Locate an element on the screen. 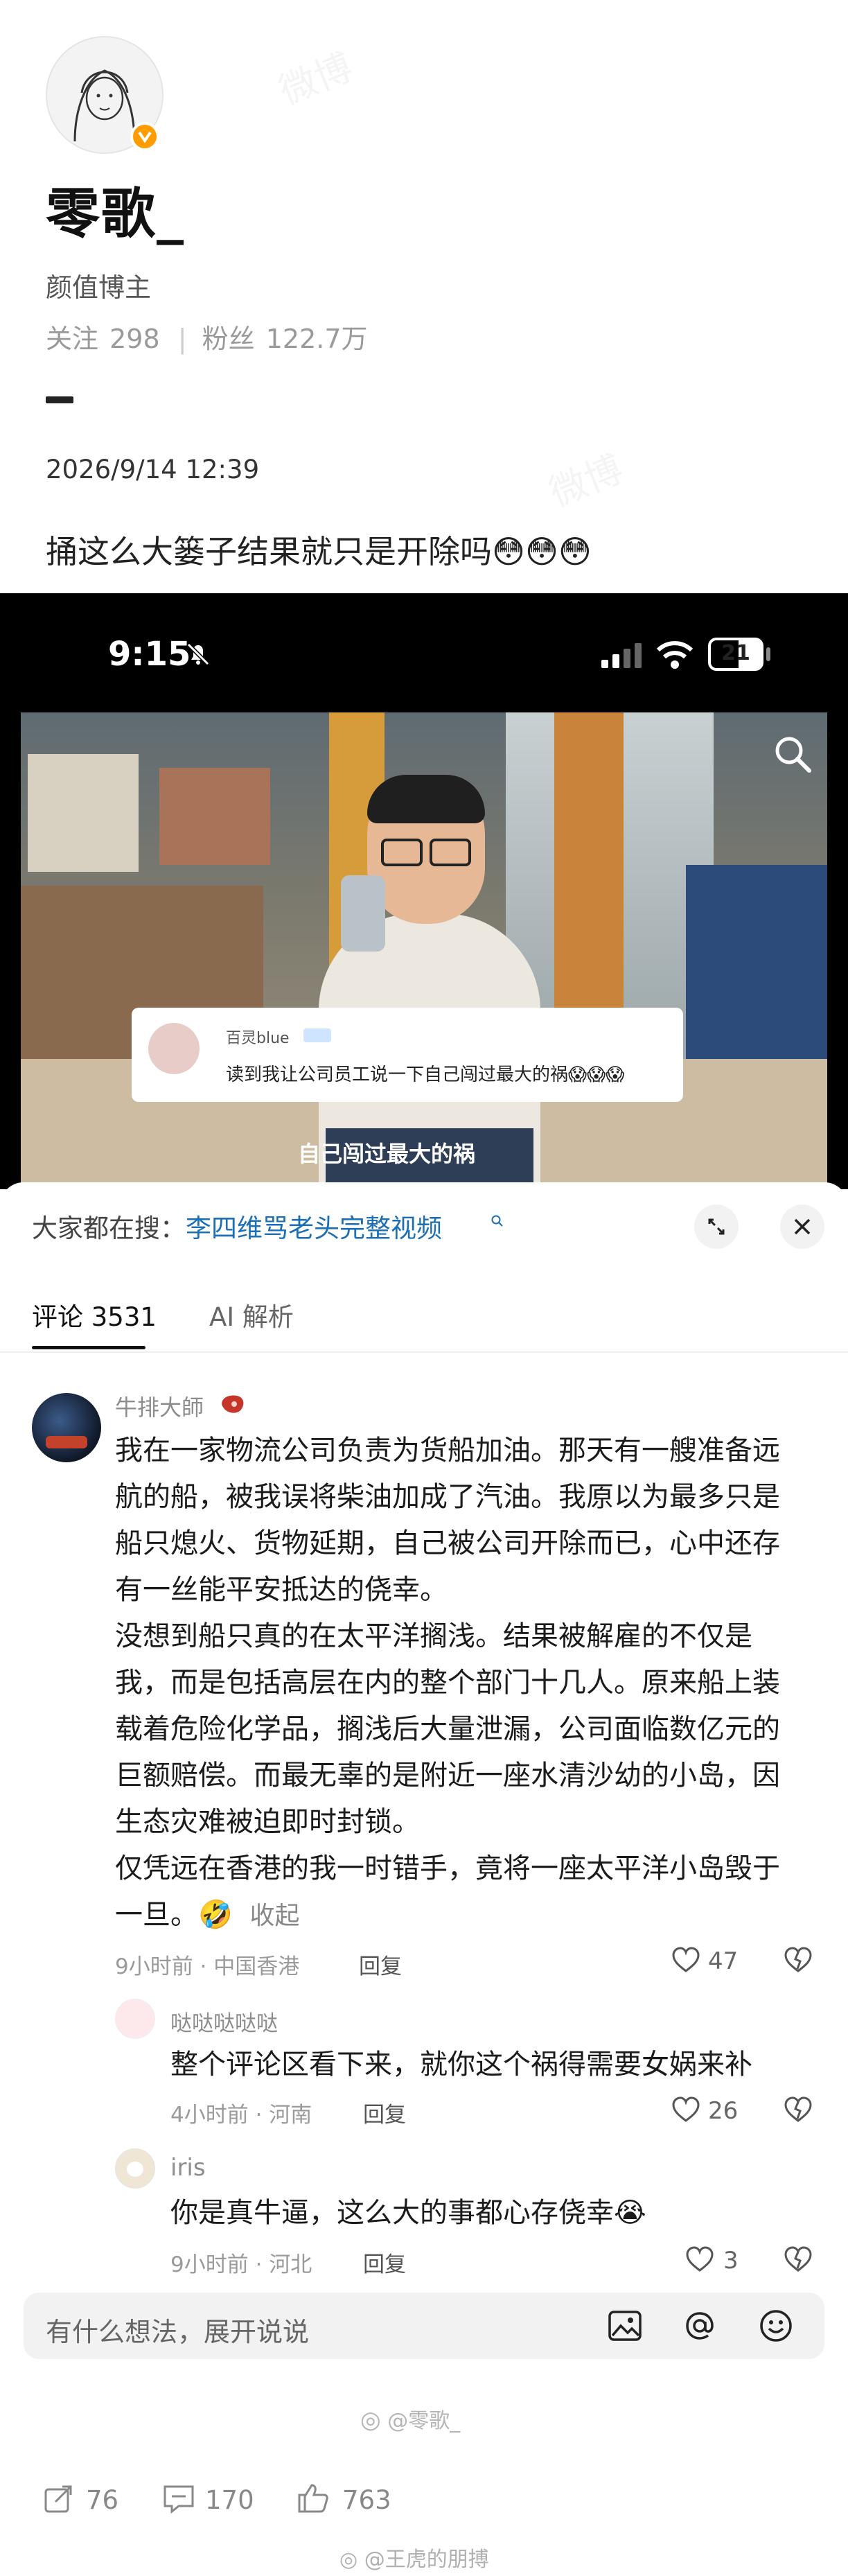 This screenshot has width=848, height=2576. emoji-icon is located at coordinates (776, 2326).